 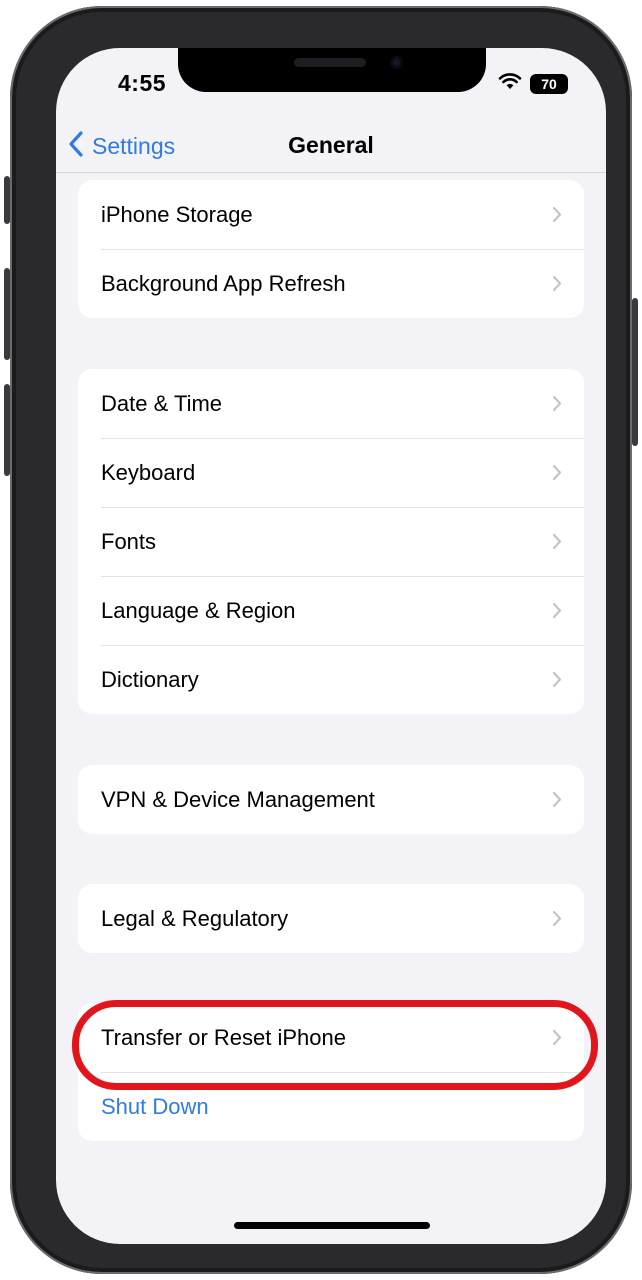 I want to click on row-label: Date & Time, so click(x=162, y=403).